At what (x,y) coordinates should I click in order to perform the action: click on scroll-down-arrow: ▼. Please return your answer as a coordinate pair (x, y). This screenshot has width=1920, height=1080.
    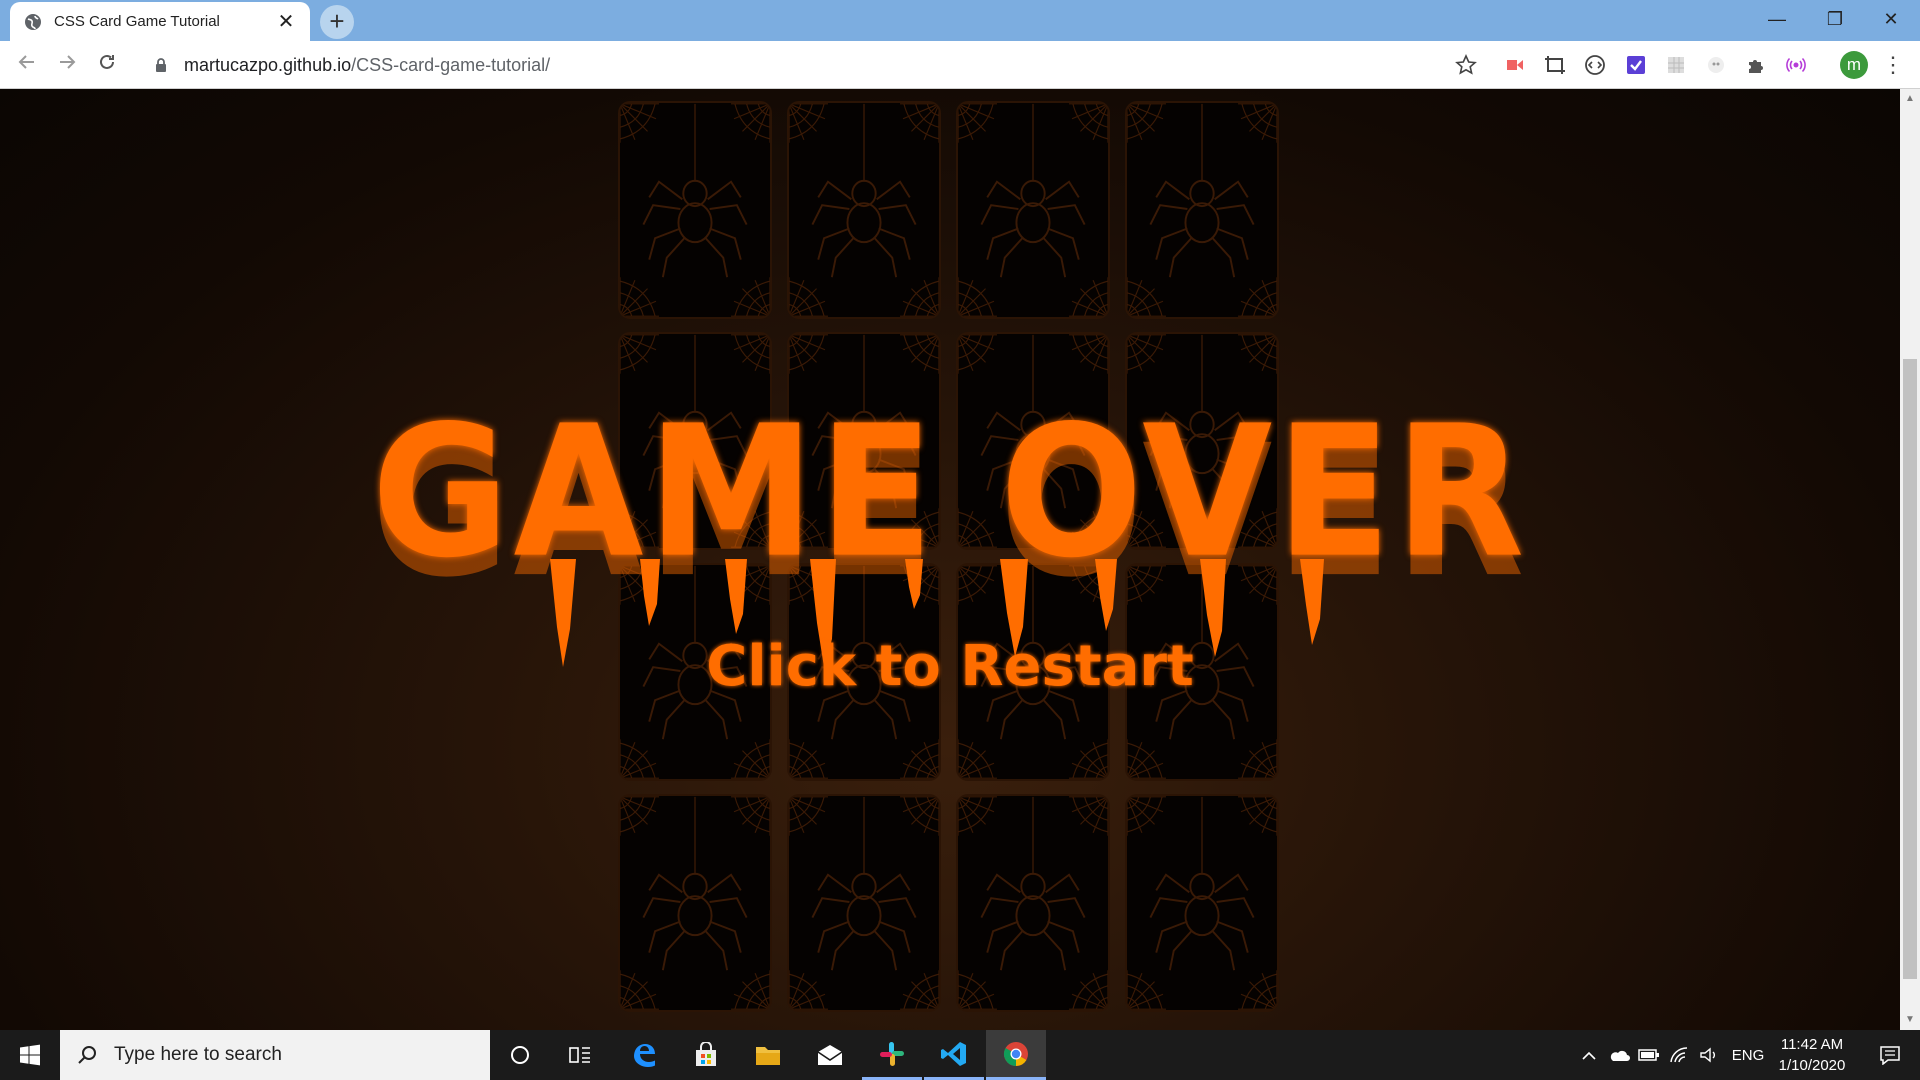
    Looking at the image, I should click on (1910, 1020).